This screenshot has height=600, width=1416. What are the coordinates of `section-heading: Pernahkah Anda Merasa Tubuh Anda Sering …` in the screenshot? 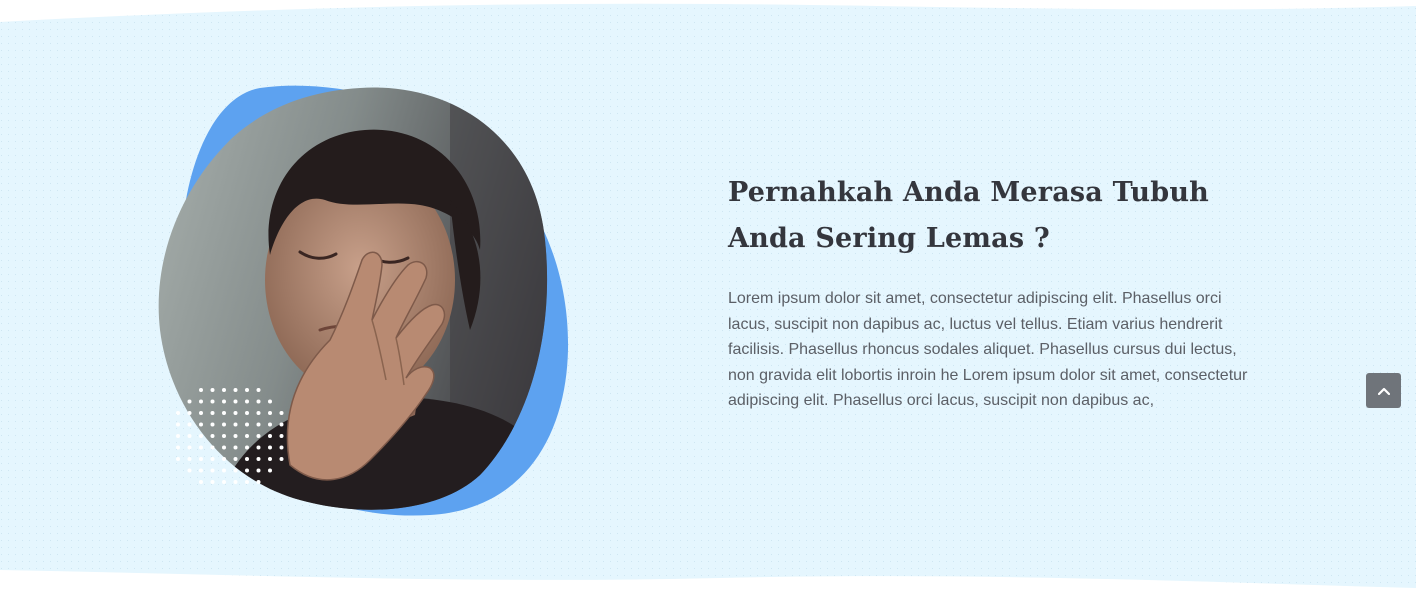 It's located at (968, 215).